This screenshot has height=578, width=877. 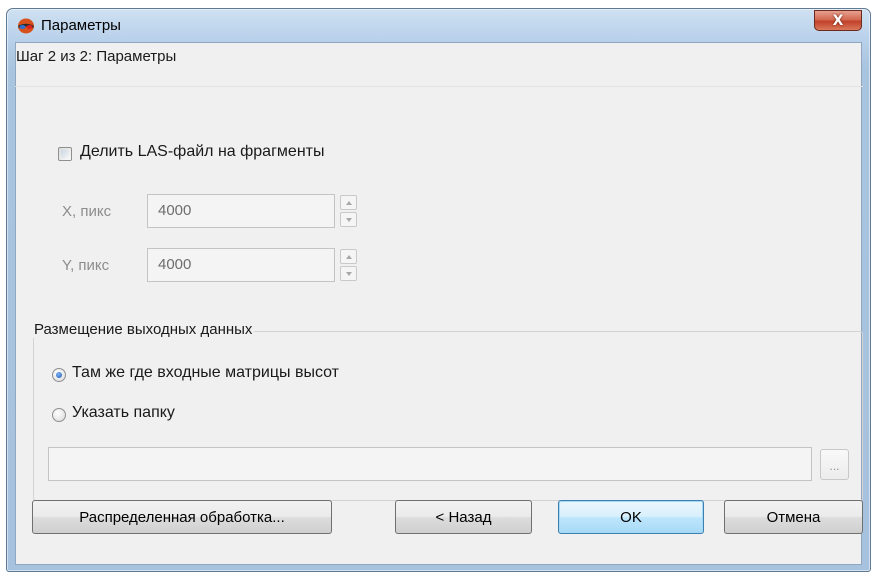 What do you see at coordinates (631, 517) in the screenshot?
I see `ok-button: OK` at bounding box center [631, 517].